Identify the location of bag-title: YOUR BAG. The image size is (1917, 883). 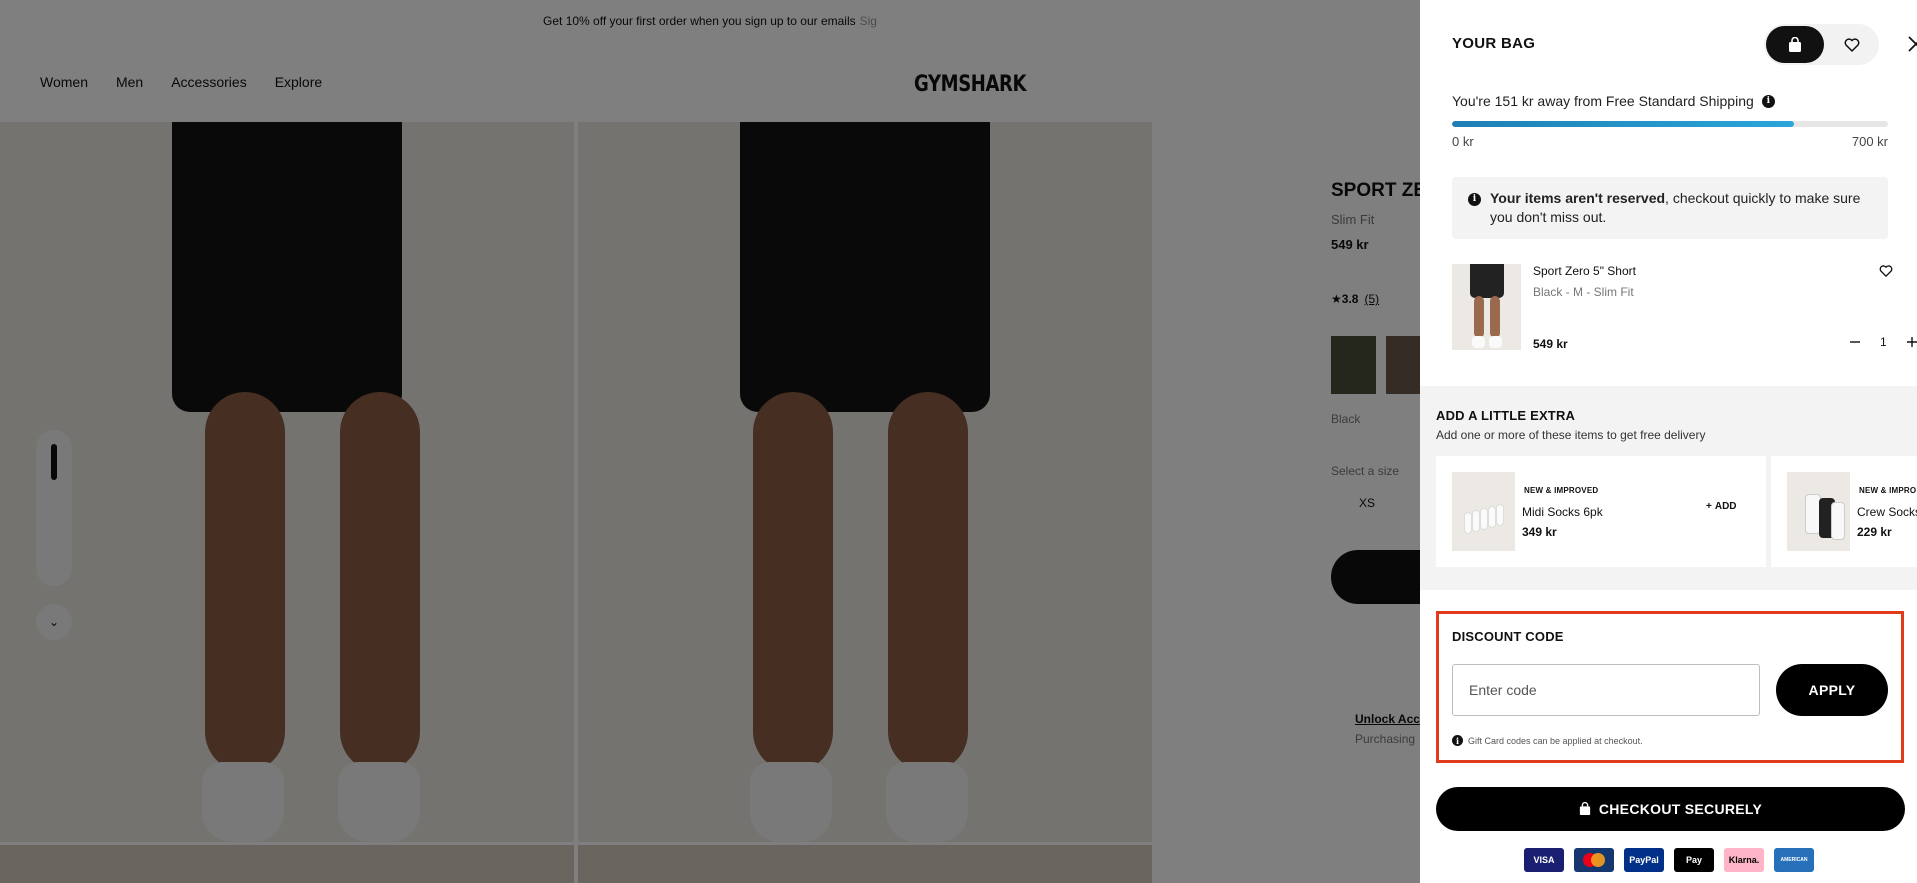
(1494, 43).